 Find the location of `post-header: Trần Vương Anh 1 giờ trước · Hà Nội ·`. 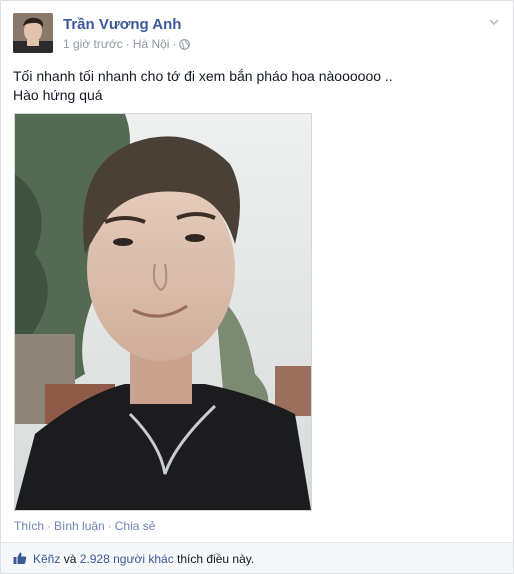

post-header: Trần Vương Anh 1 giờ trước · Hà Nội · is located at coordinates (257, 35).